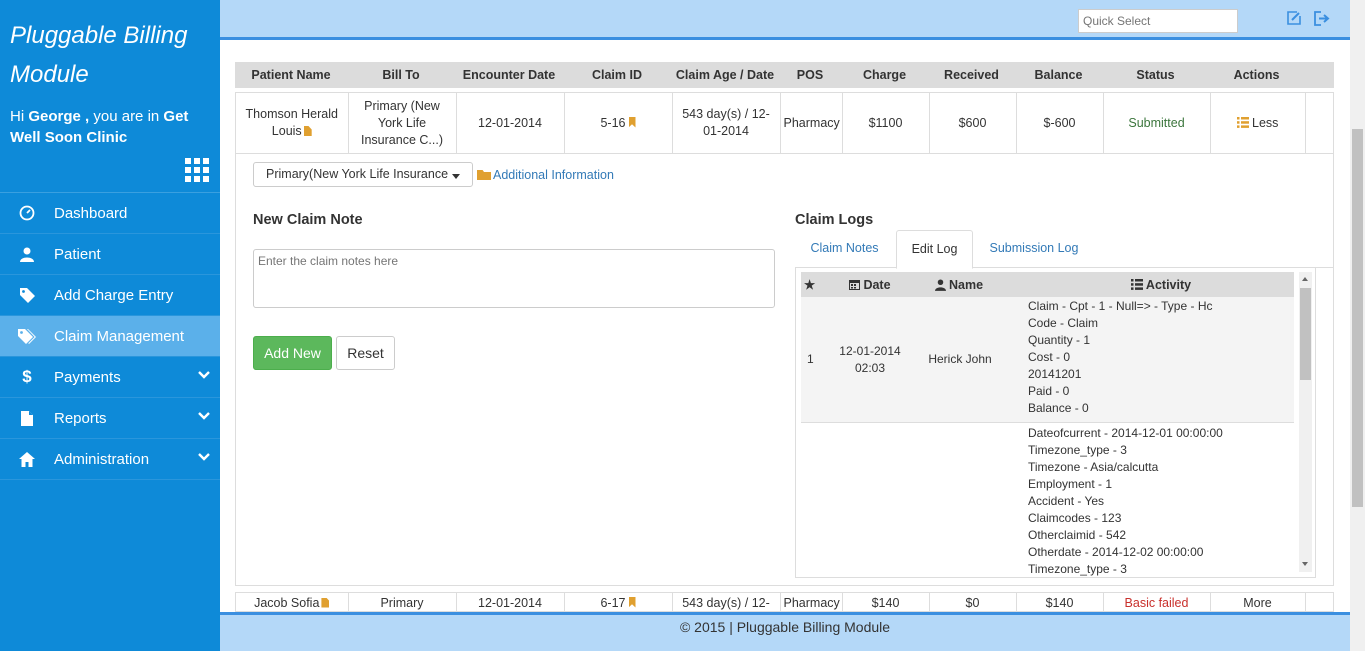 The height and width of the screenshot is (651, 1365). I want to click on activity-line: Claimcodes - 123, so click(1075, 518).